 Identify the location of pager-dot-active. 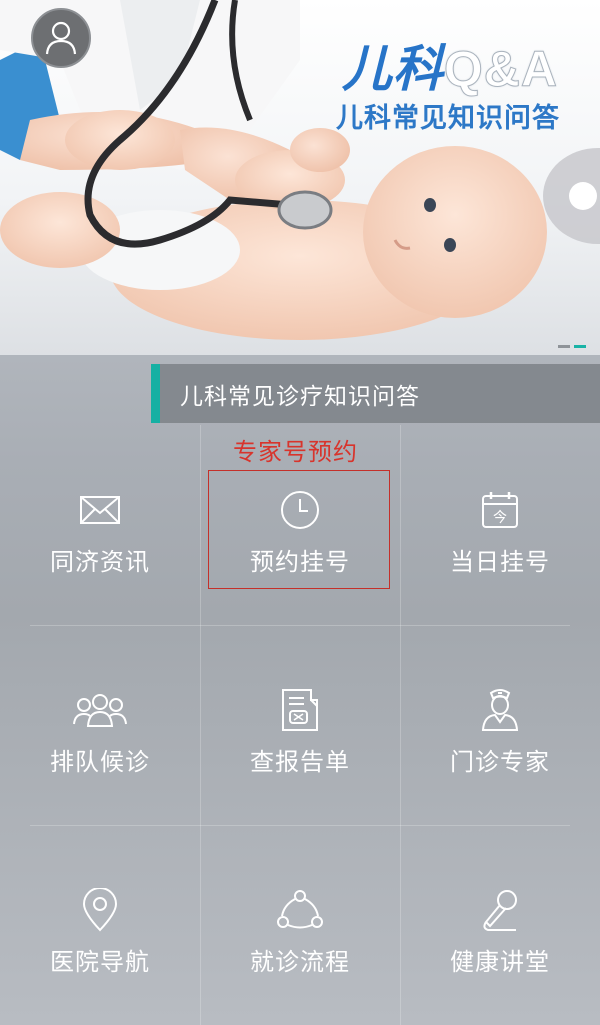
(580, 346).